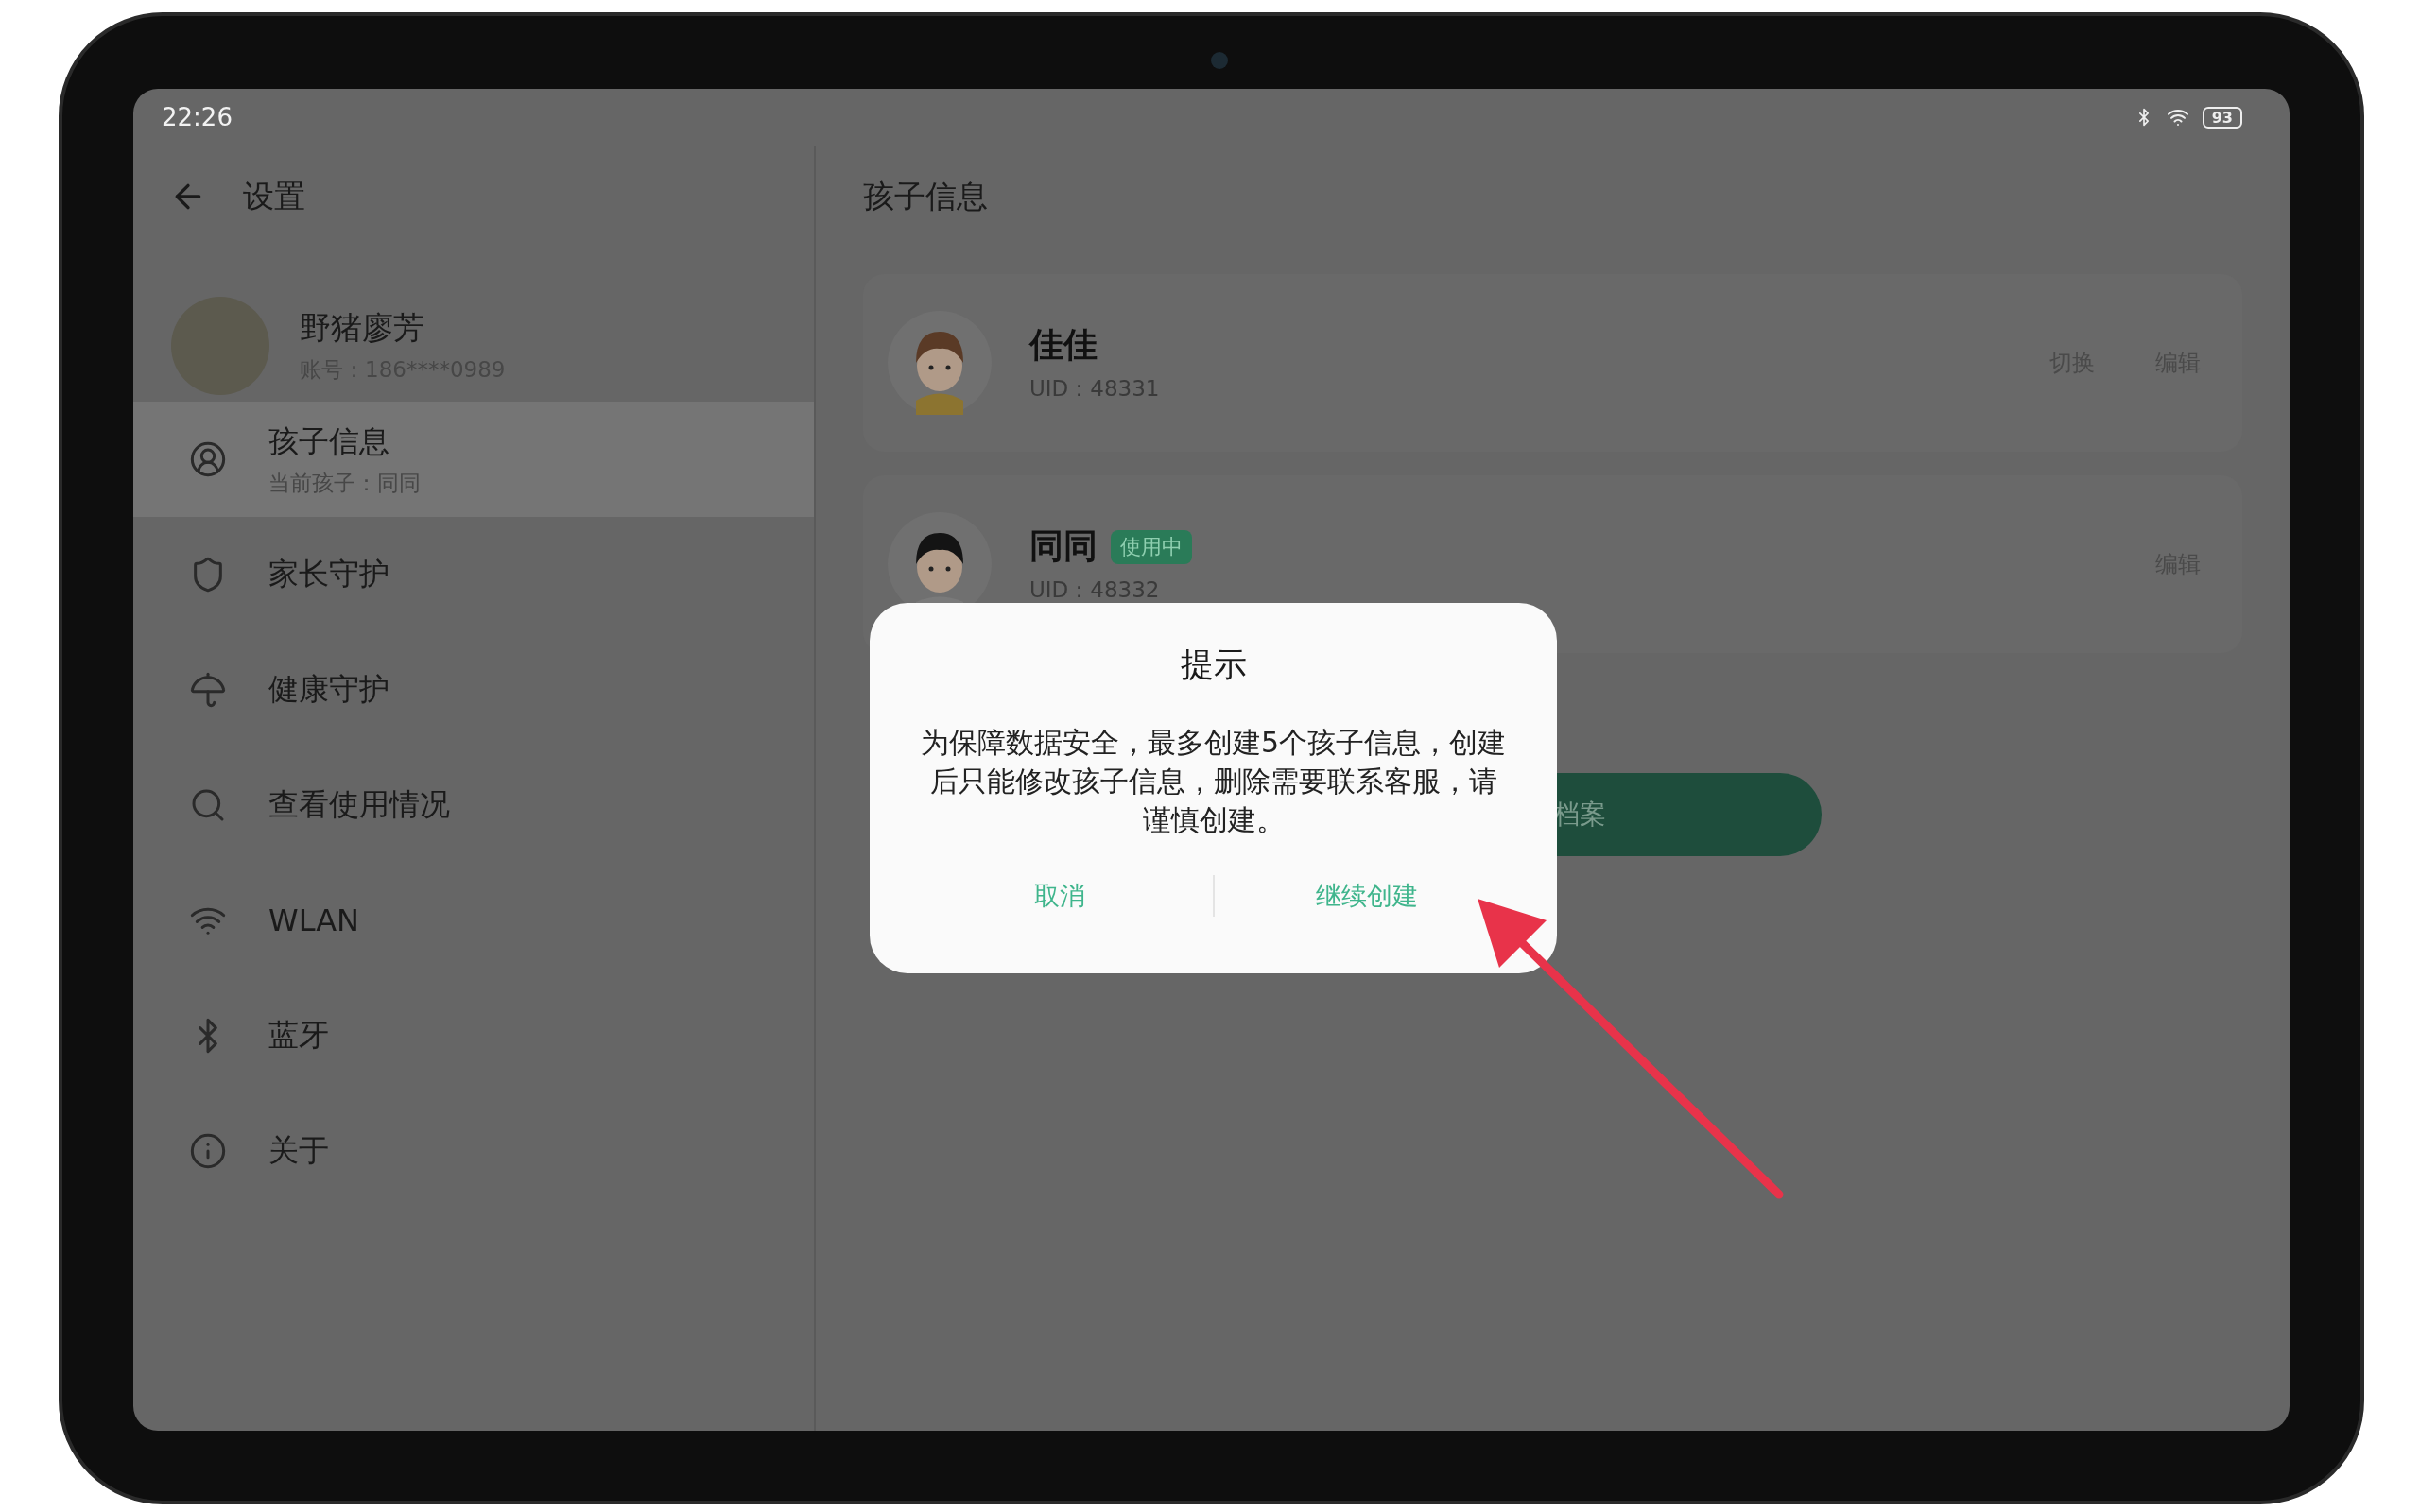 The height and width of the screenshot is (1512, 2420). What do you see at coordinates (2222, 117) in the screenshot?
I see `battery-level: 93` at bounding box center [2222, 117].